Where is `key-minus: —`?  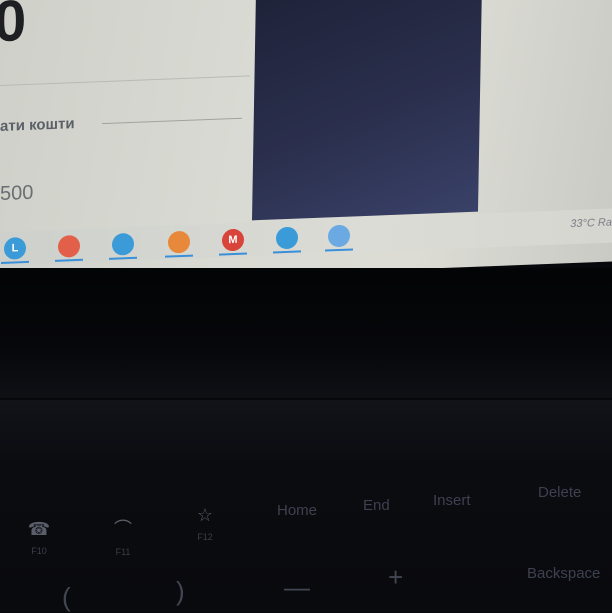
key-minus: — is located at coordinates (297, 587).